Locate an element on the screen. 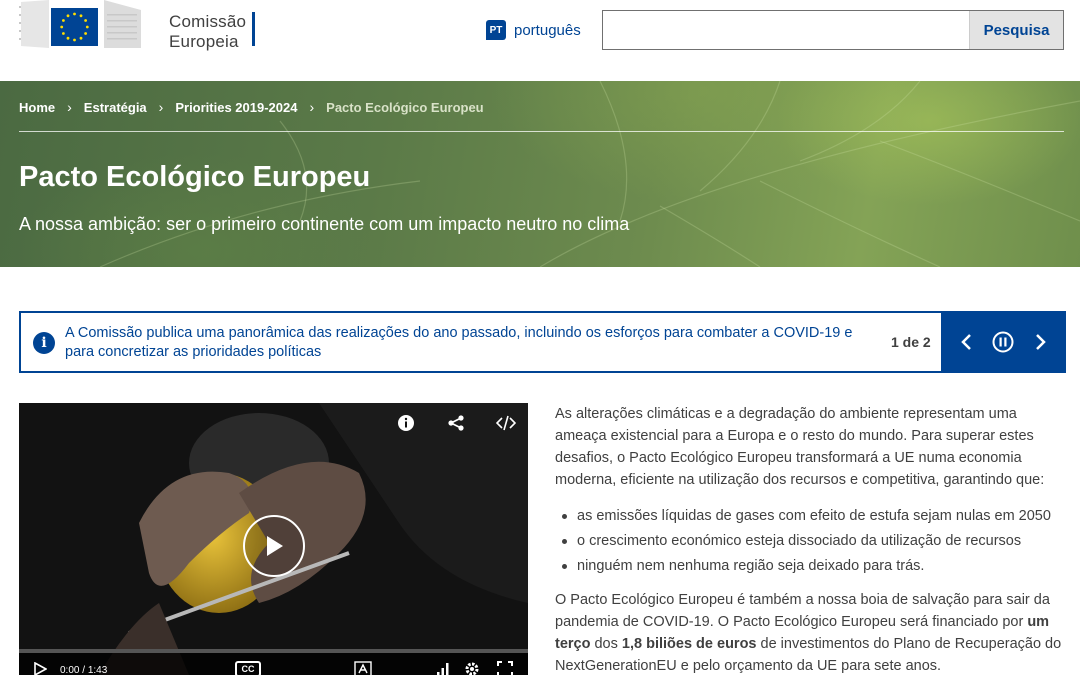 This screenshot has height=675, width=1080. logo-wordmark: Comissão Europeia is located at coordinates (207, 32).